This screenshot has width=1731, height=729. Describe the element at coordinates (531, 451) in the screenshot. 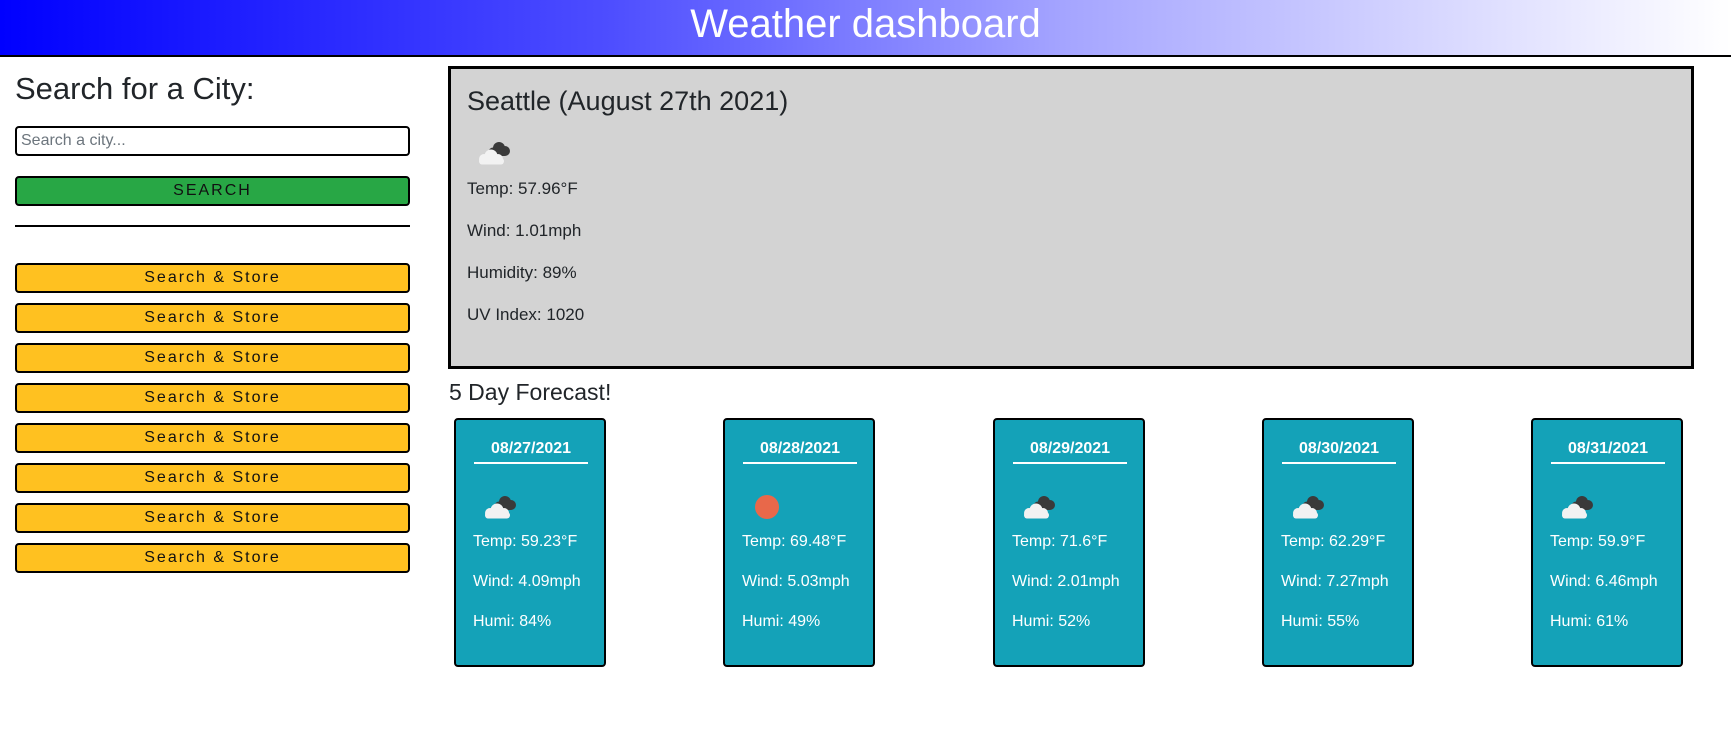

I see `forecast-date: 08/27/2021` at that location.